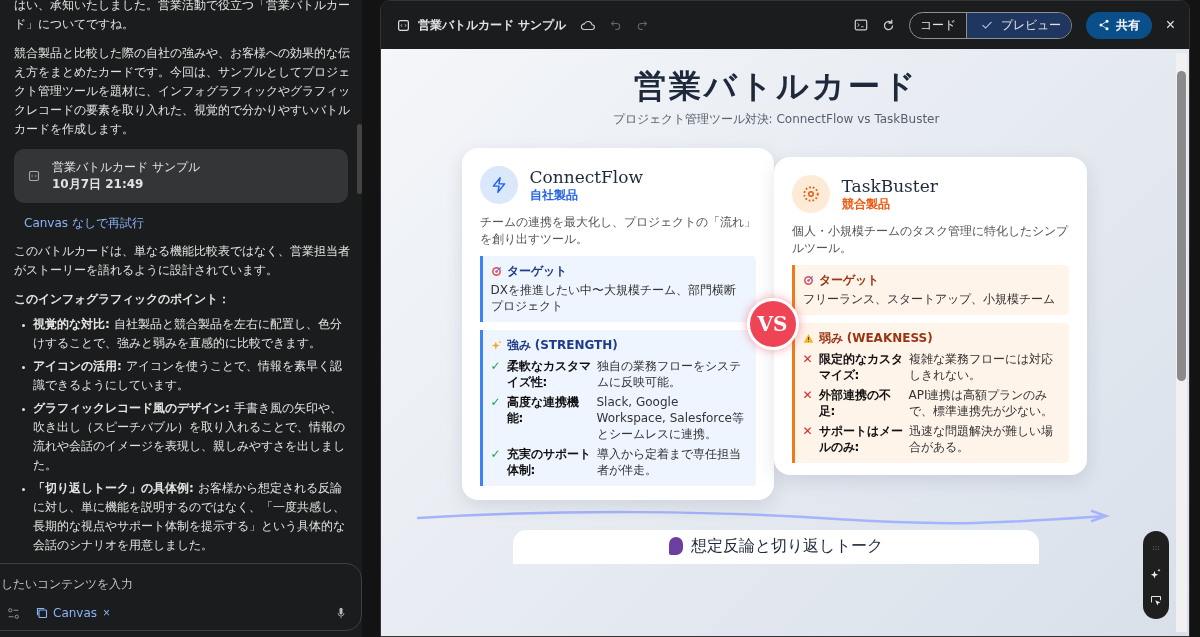 The image size is (1200, 637). I want to click on dashed-circle-icon, so click(810, 194).